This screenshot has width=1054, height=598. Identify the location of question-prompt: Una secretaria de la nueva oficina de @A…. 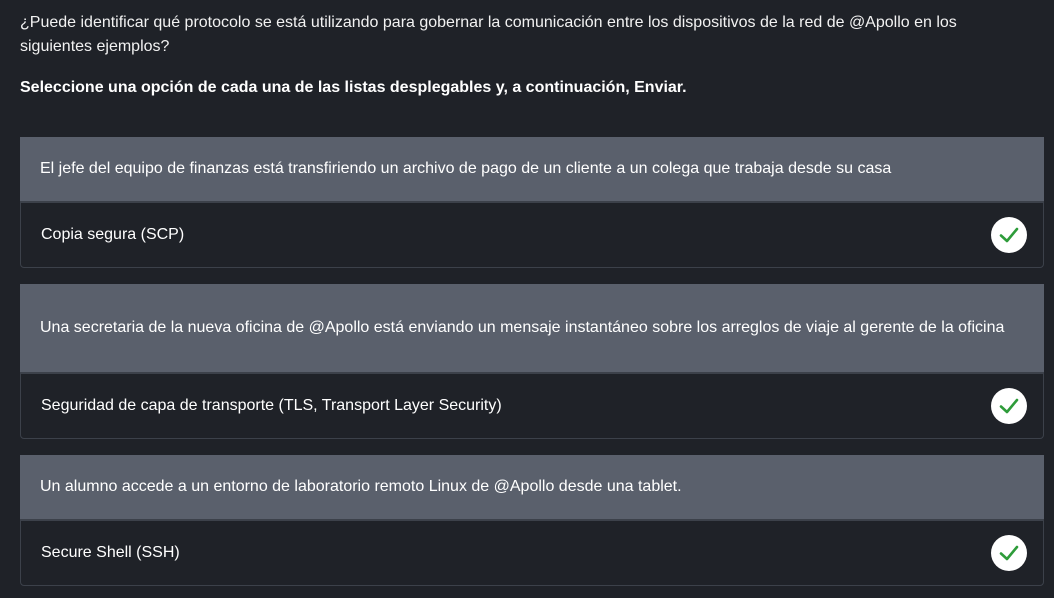
(532, 328).